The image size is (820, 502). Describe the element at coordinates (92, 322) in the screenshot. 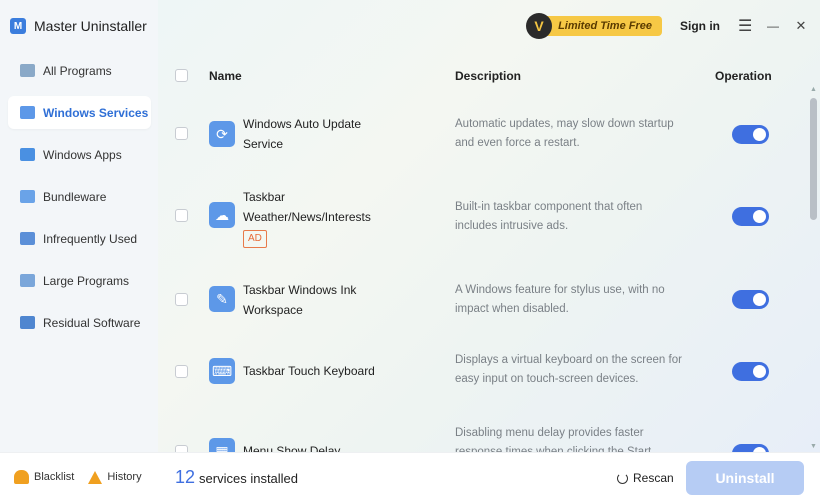

I see `sidebar-item-label: Residual Software` at that location.